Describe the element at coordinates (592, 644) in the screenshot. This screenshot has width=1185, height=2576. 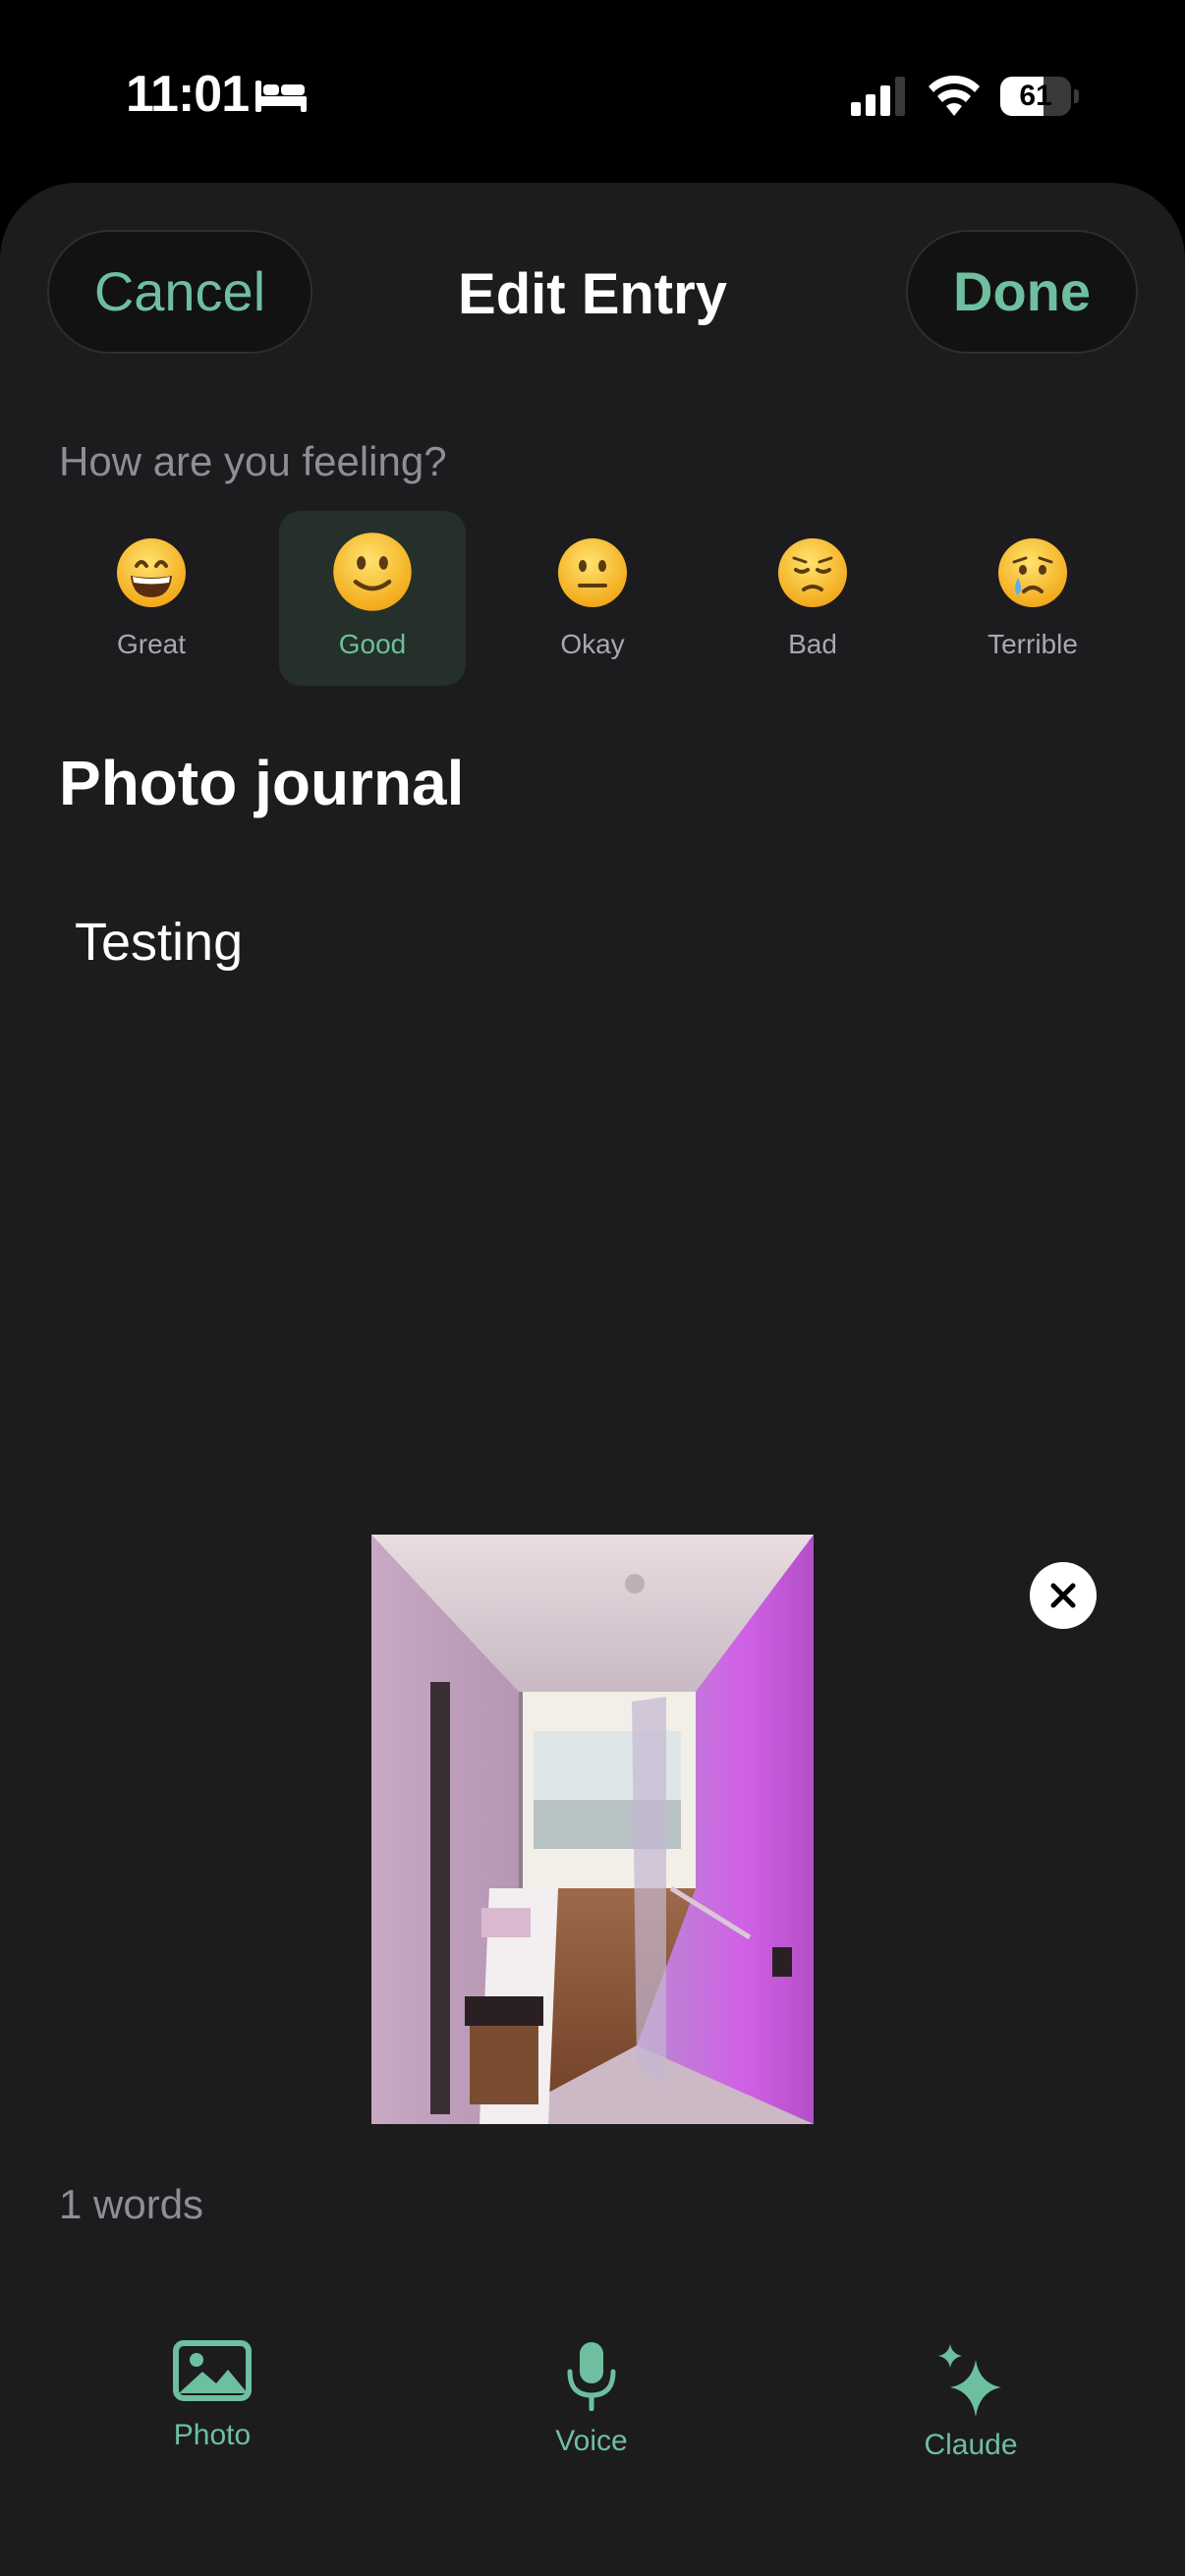
I see `mood-label: Okay` at that location.